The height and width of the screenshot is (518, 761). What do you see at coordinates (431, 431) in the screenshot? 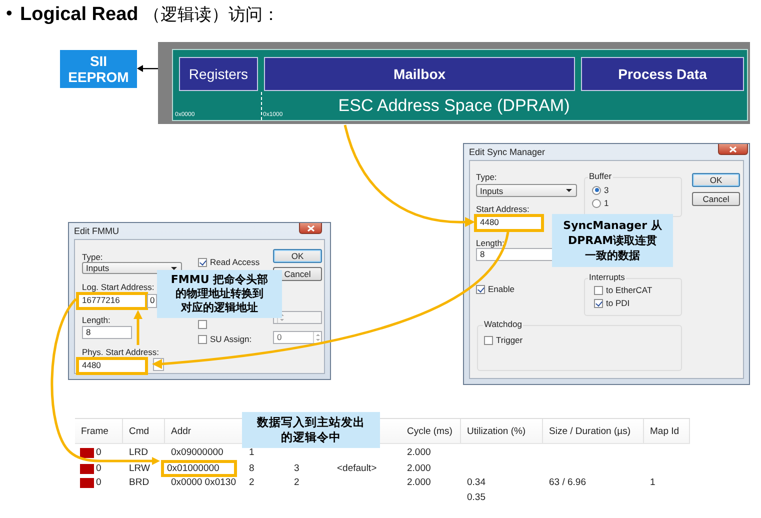
I see `column-header: Cycle (ms)` at bounding box center [431, 431].